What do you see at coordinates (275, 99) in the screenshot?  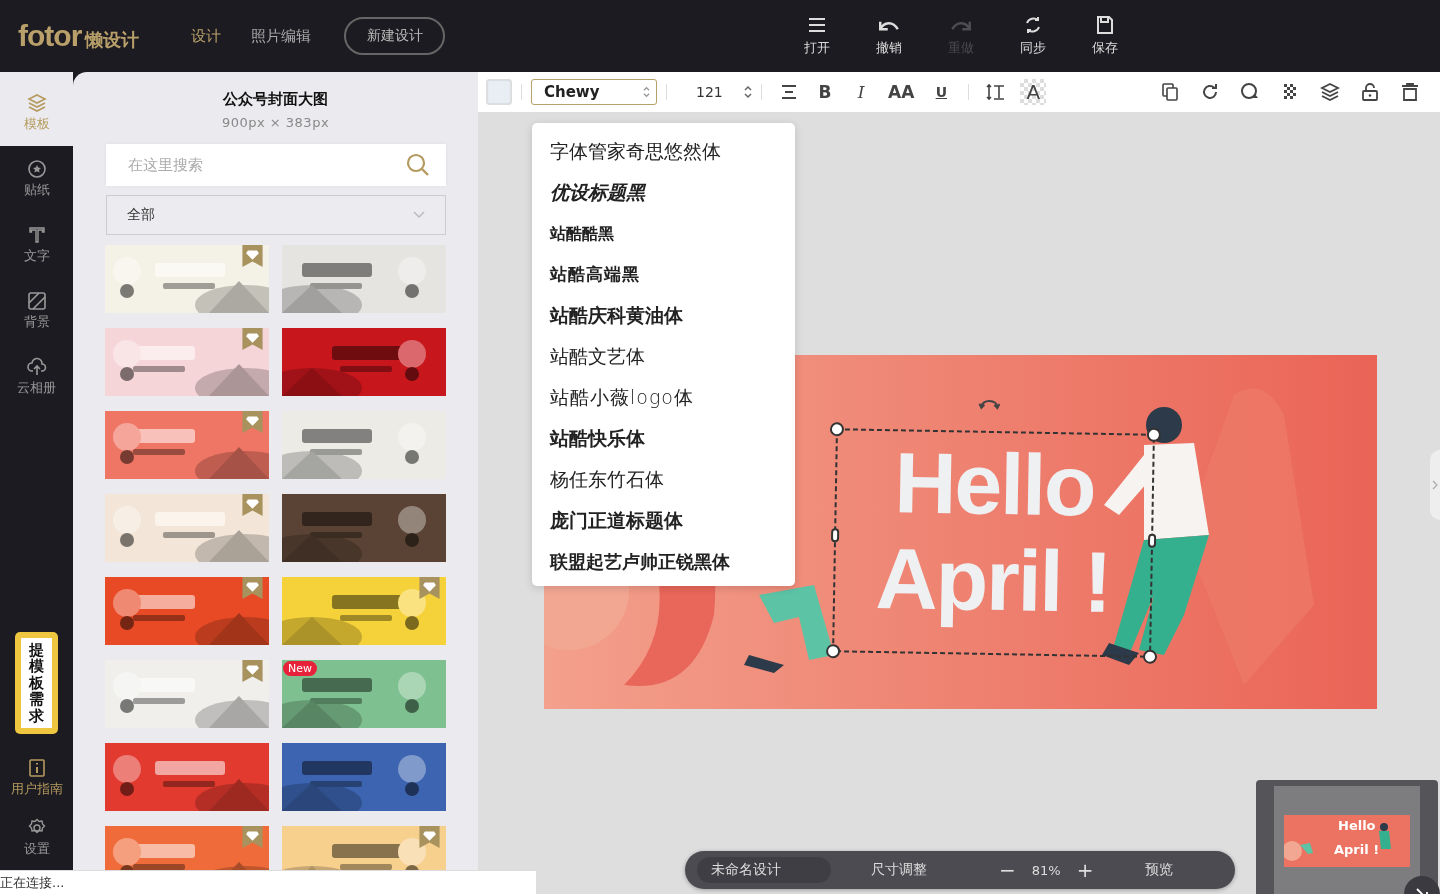 I see `panel-title: 公众号封面大图` at bounding box center [275, 99].